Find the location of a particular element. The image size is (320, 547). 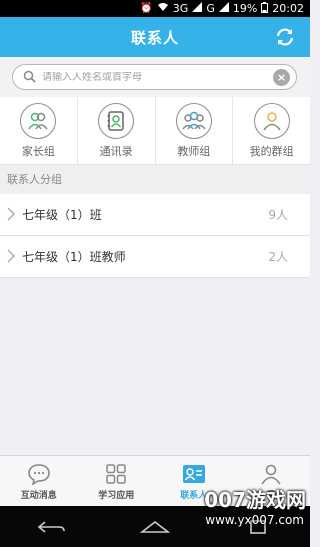

group-list: 七年级（1）班 9人 七年级（1）班教师 2人 is located at coordinates (155, 236).